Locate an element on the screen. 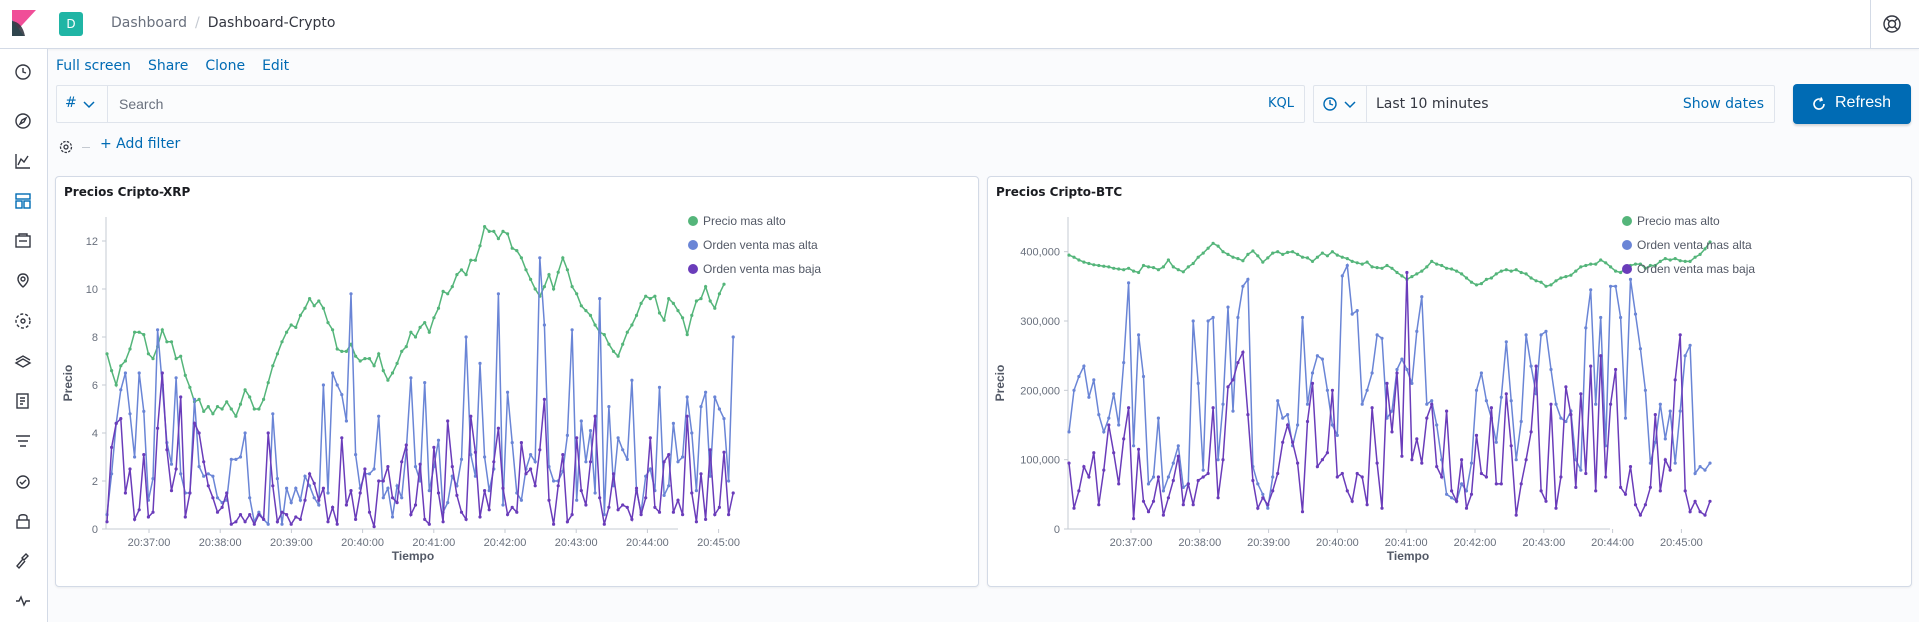 The height and width of the screenshot is (622, 1919). nav-ml-icon is located at coordinates (23, 321).